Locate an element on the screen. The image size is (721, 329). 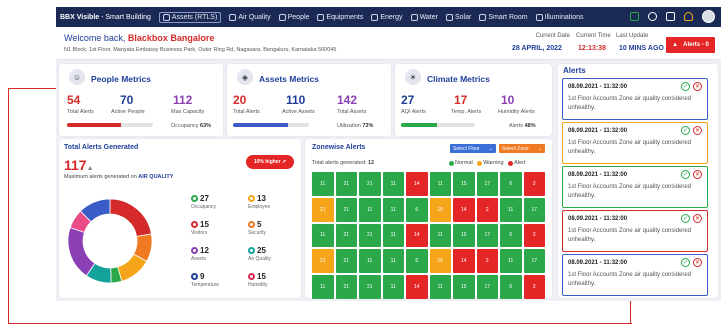
people-max-label: Max Capacity is located at coordinates (188, 112).